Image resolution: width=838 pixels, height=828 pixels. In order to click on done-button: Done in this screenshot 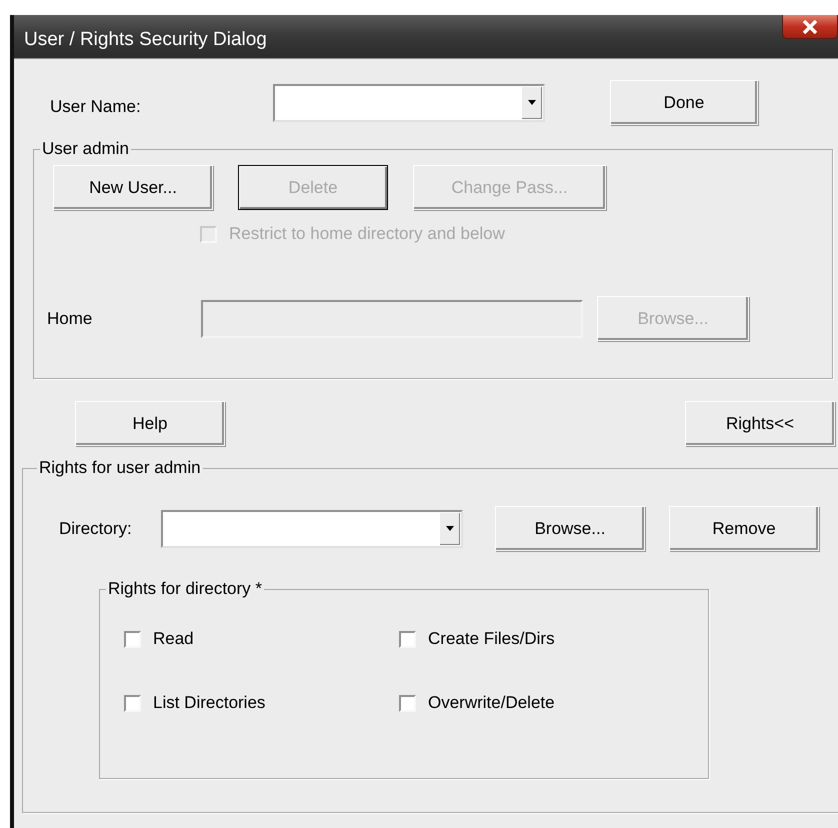, I will do `click(684, 102)`.